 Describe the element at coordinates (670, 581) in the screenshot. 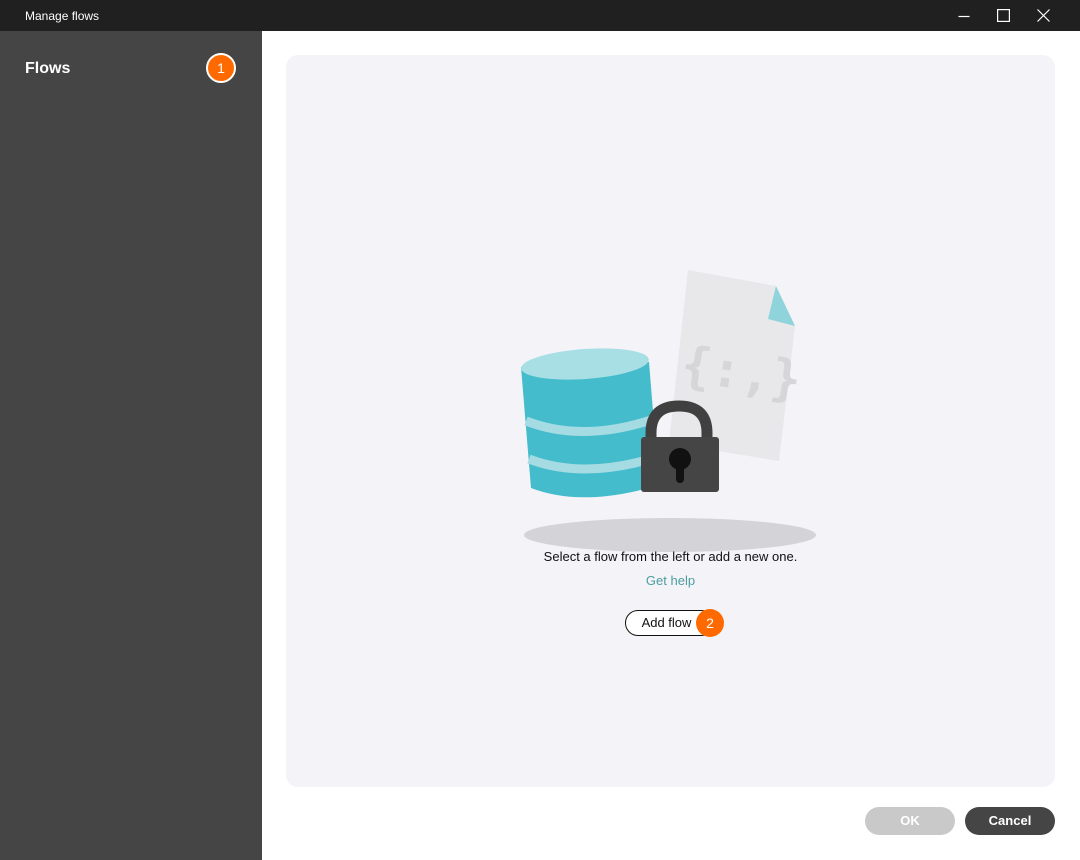

I see `get-help-link: Get help` at that location.